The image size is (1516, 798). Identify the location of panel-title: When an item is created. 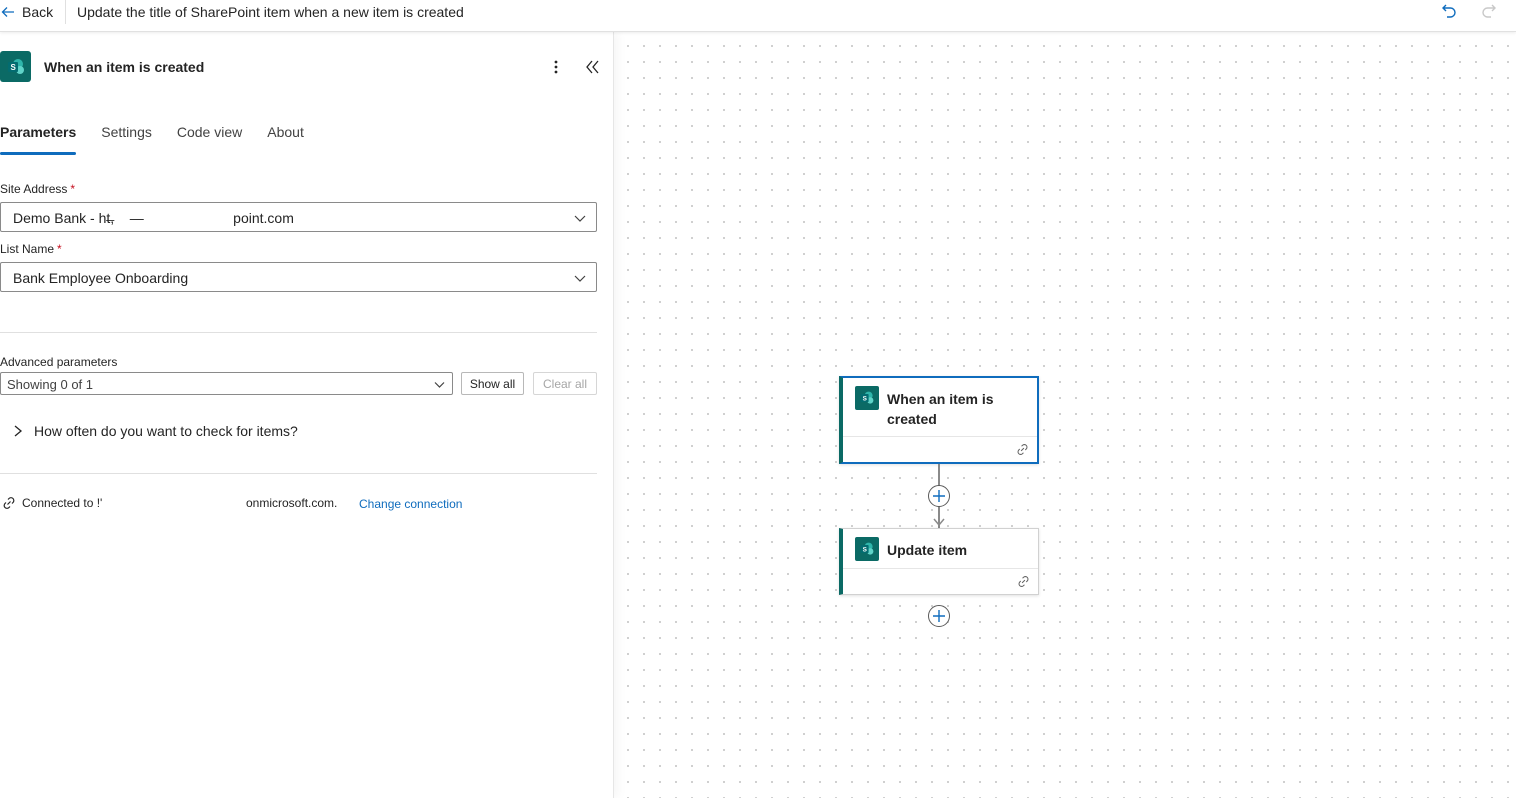
(124, 67).